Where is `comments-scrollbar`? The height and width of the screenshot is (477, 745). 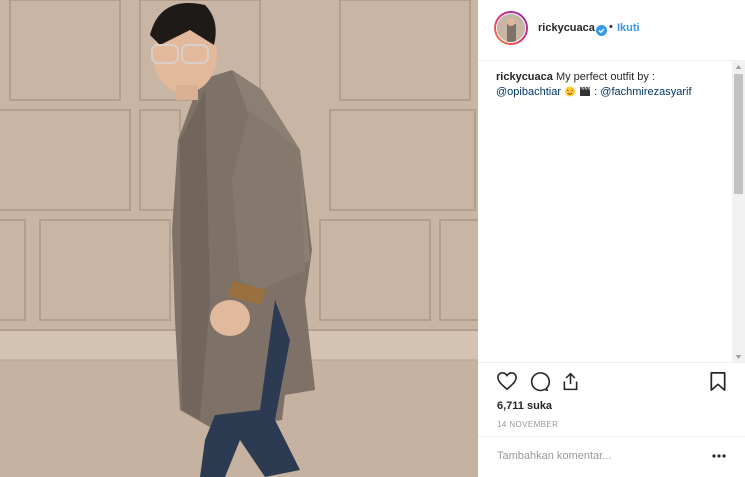 comments-scrollbar is located at coordinates (738, 211).